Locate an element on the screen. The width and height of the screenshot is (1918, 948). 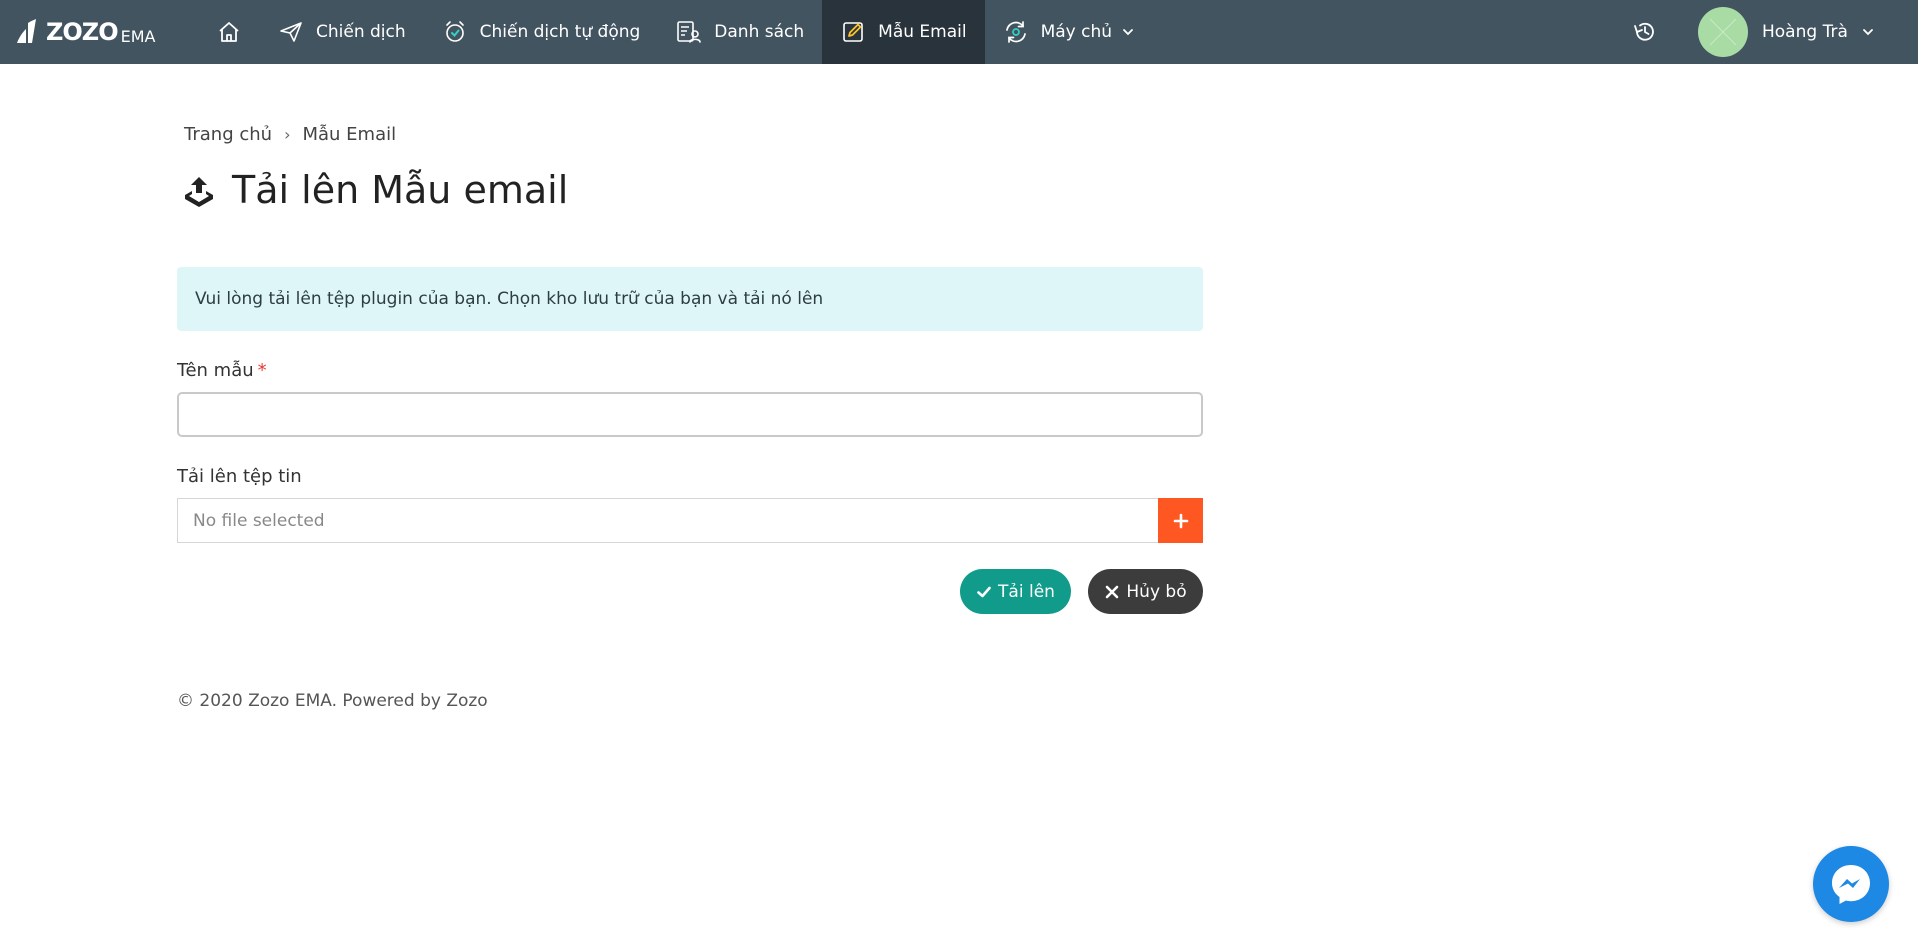
file-name-display: No file selected is located at coordinates (667, 520).